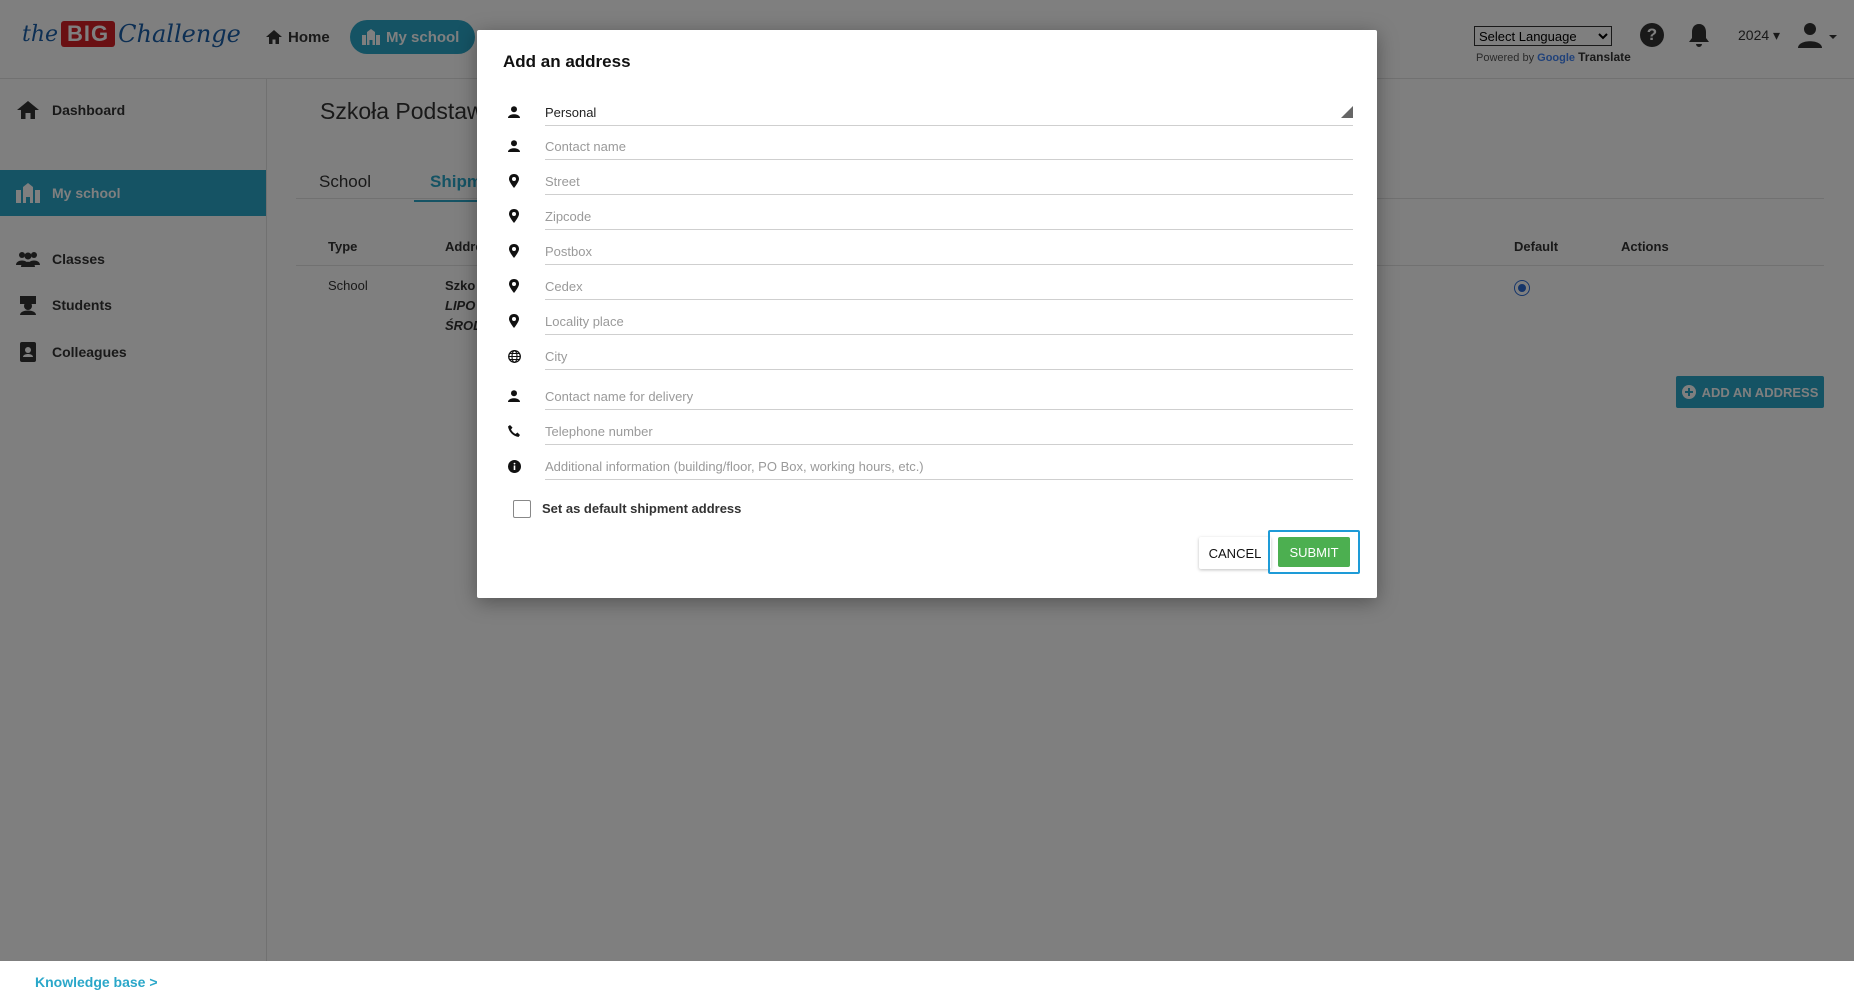  I want to click on phone-icon, so click(514, 431).